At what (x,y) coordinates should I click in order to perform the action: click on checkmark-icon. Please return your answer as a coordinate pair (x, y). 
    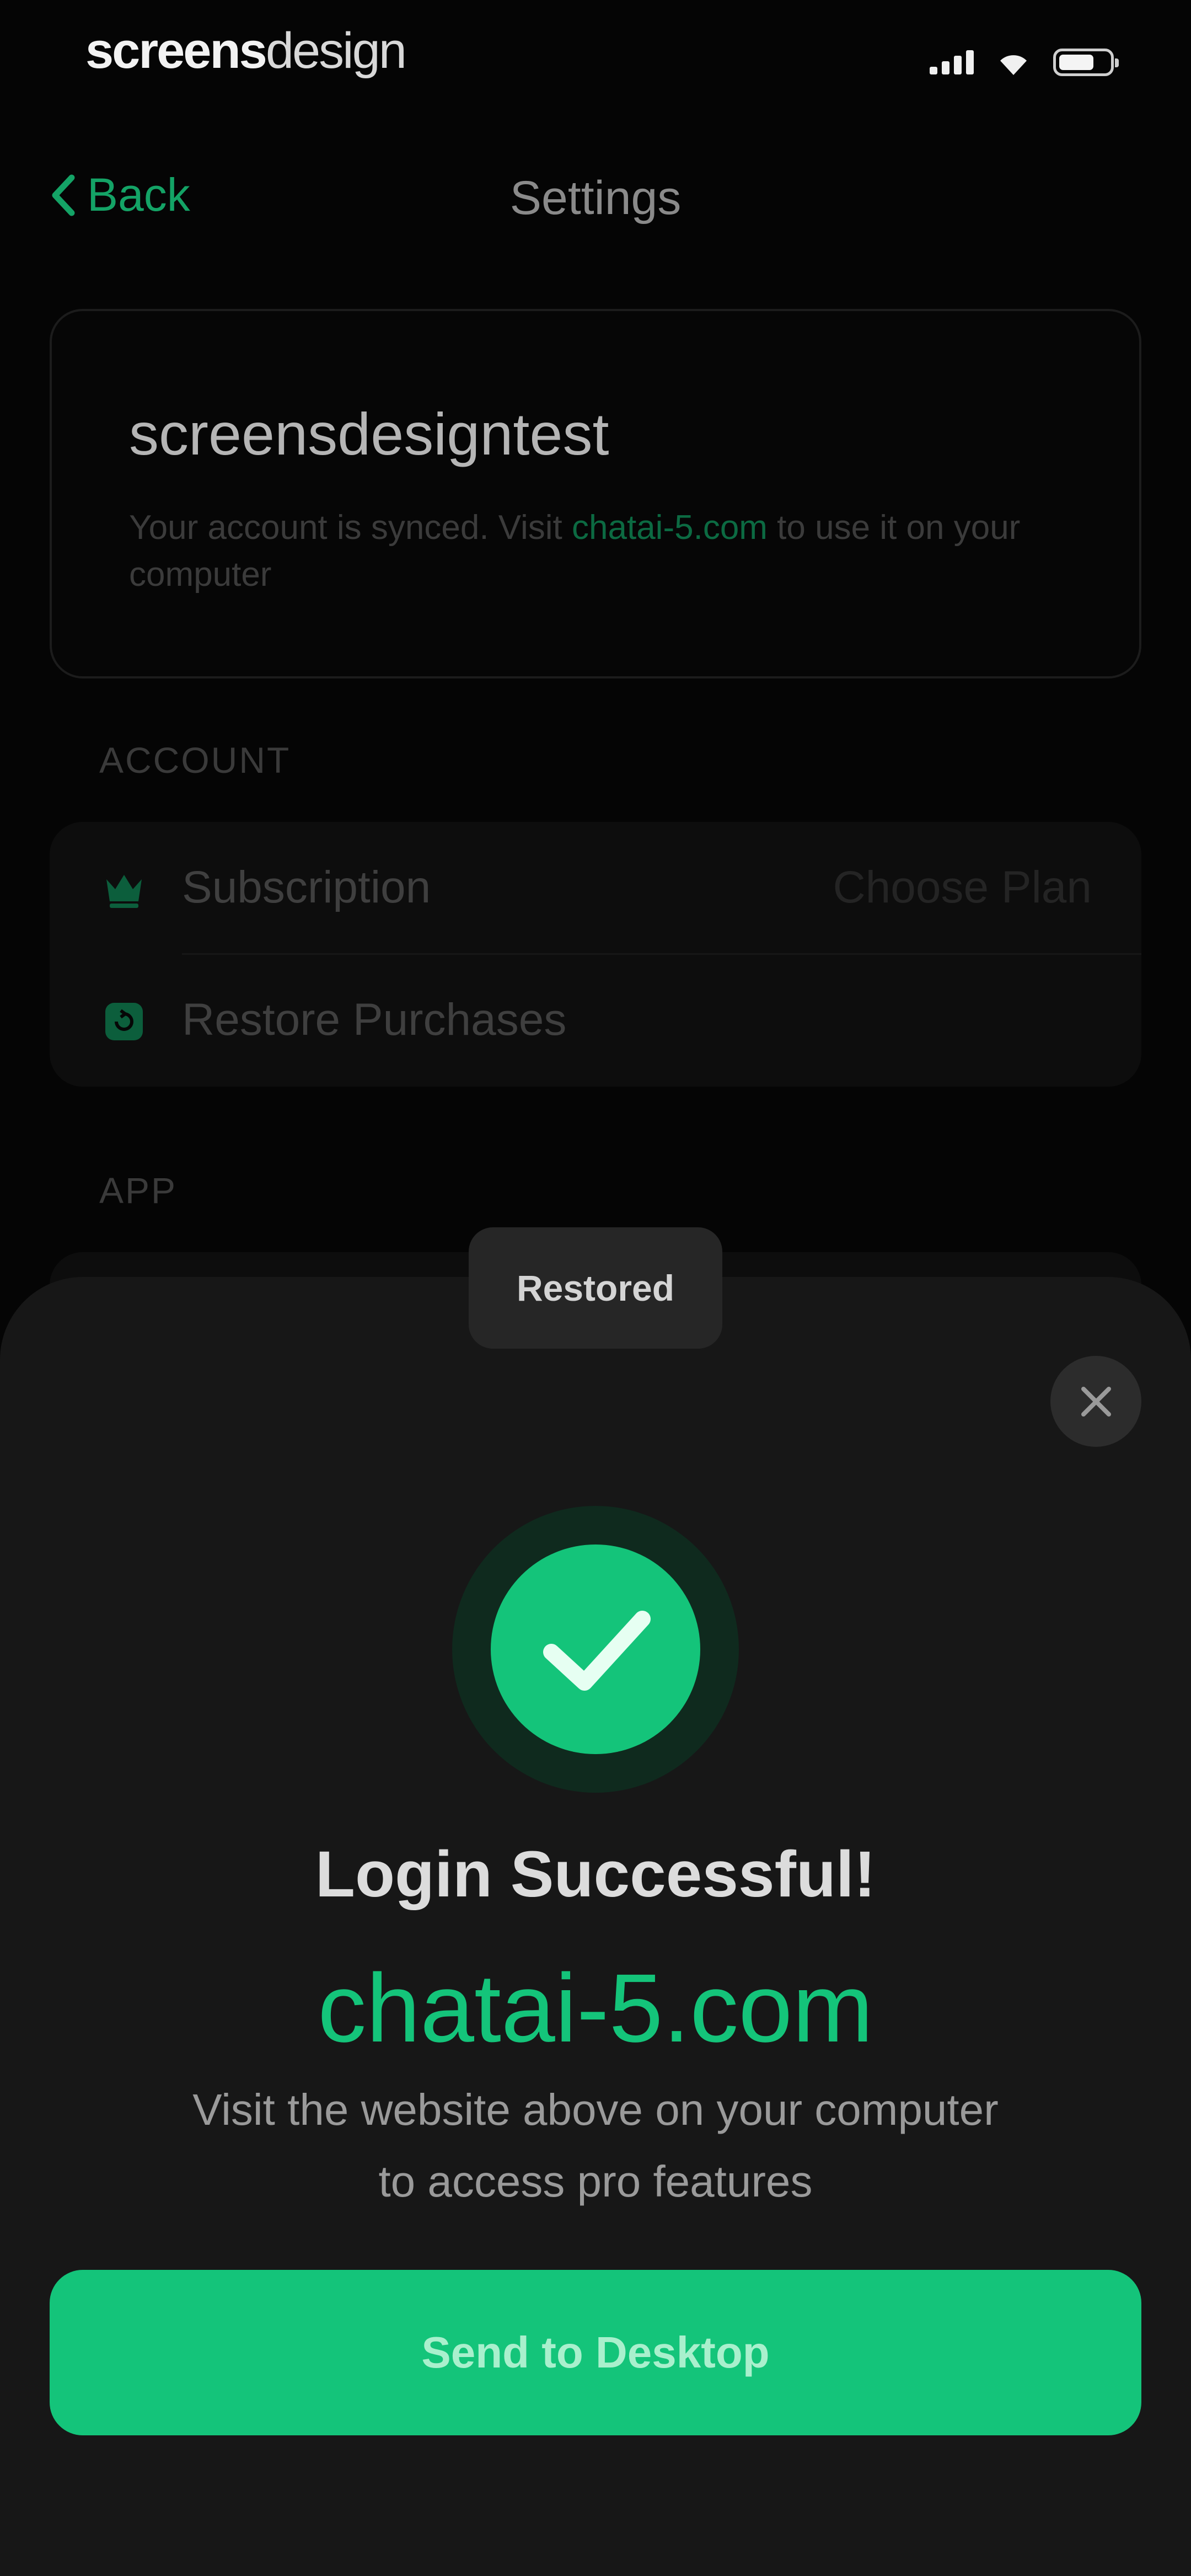
    Looking at the image, I should click on (597, 1651).